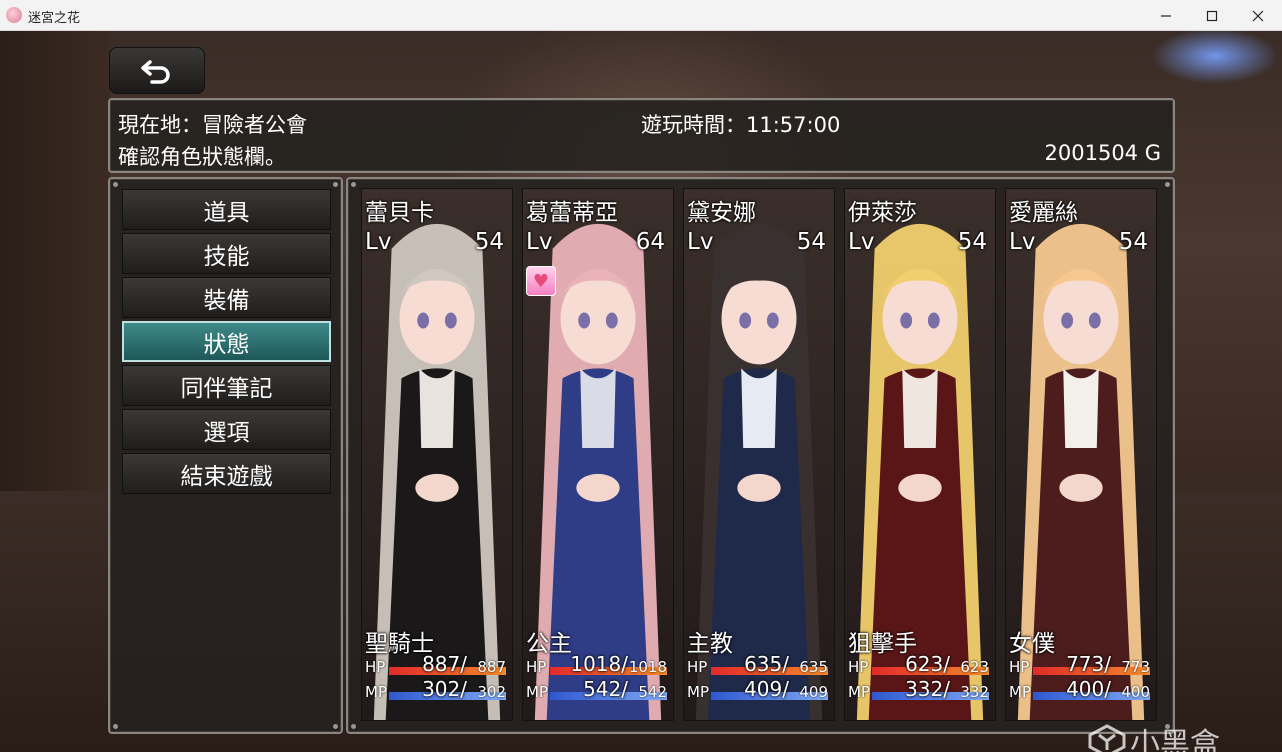 The height and width of the screenshot is (752, 1282). Describe the element at coordinates (741, 125) in the screenshot. I see `playtime-text: 遊玩時間：11:57:00` at that location.